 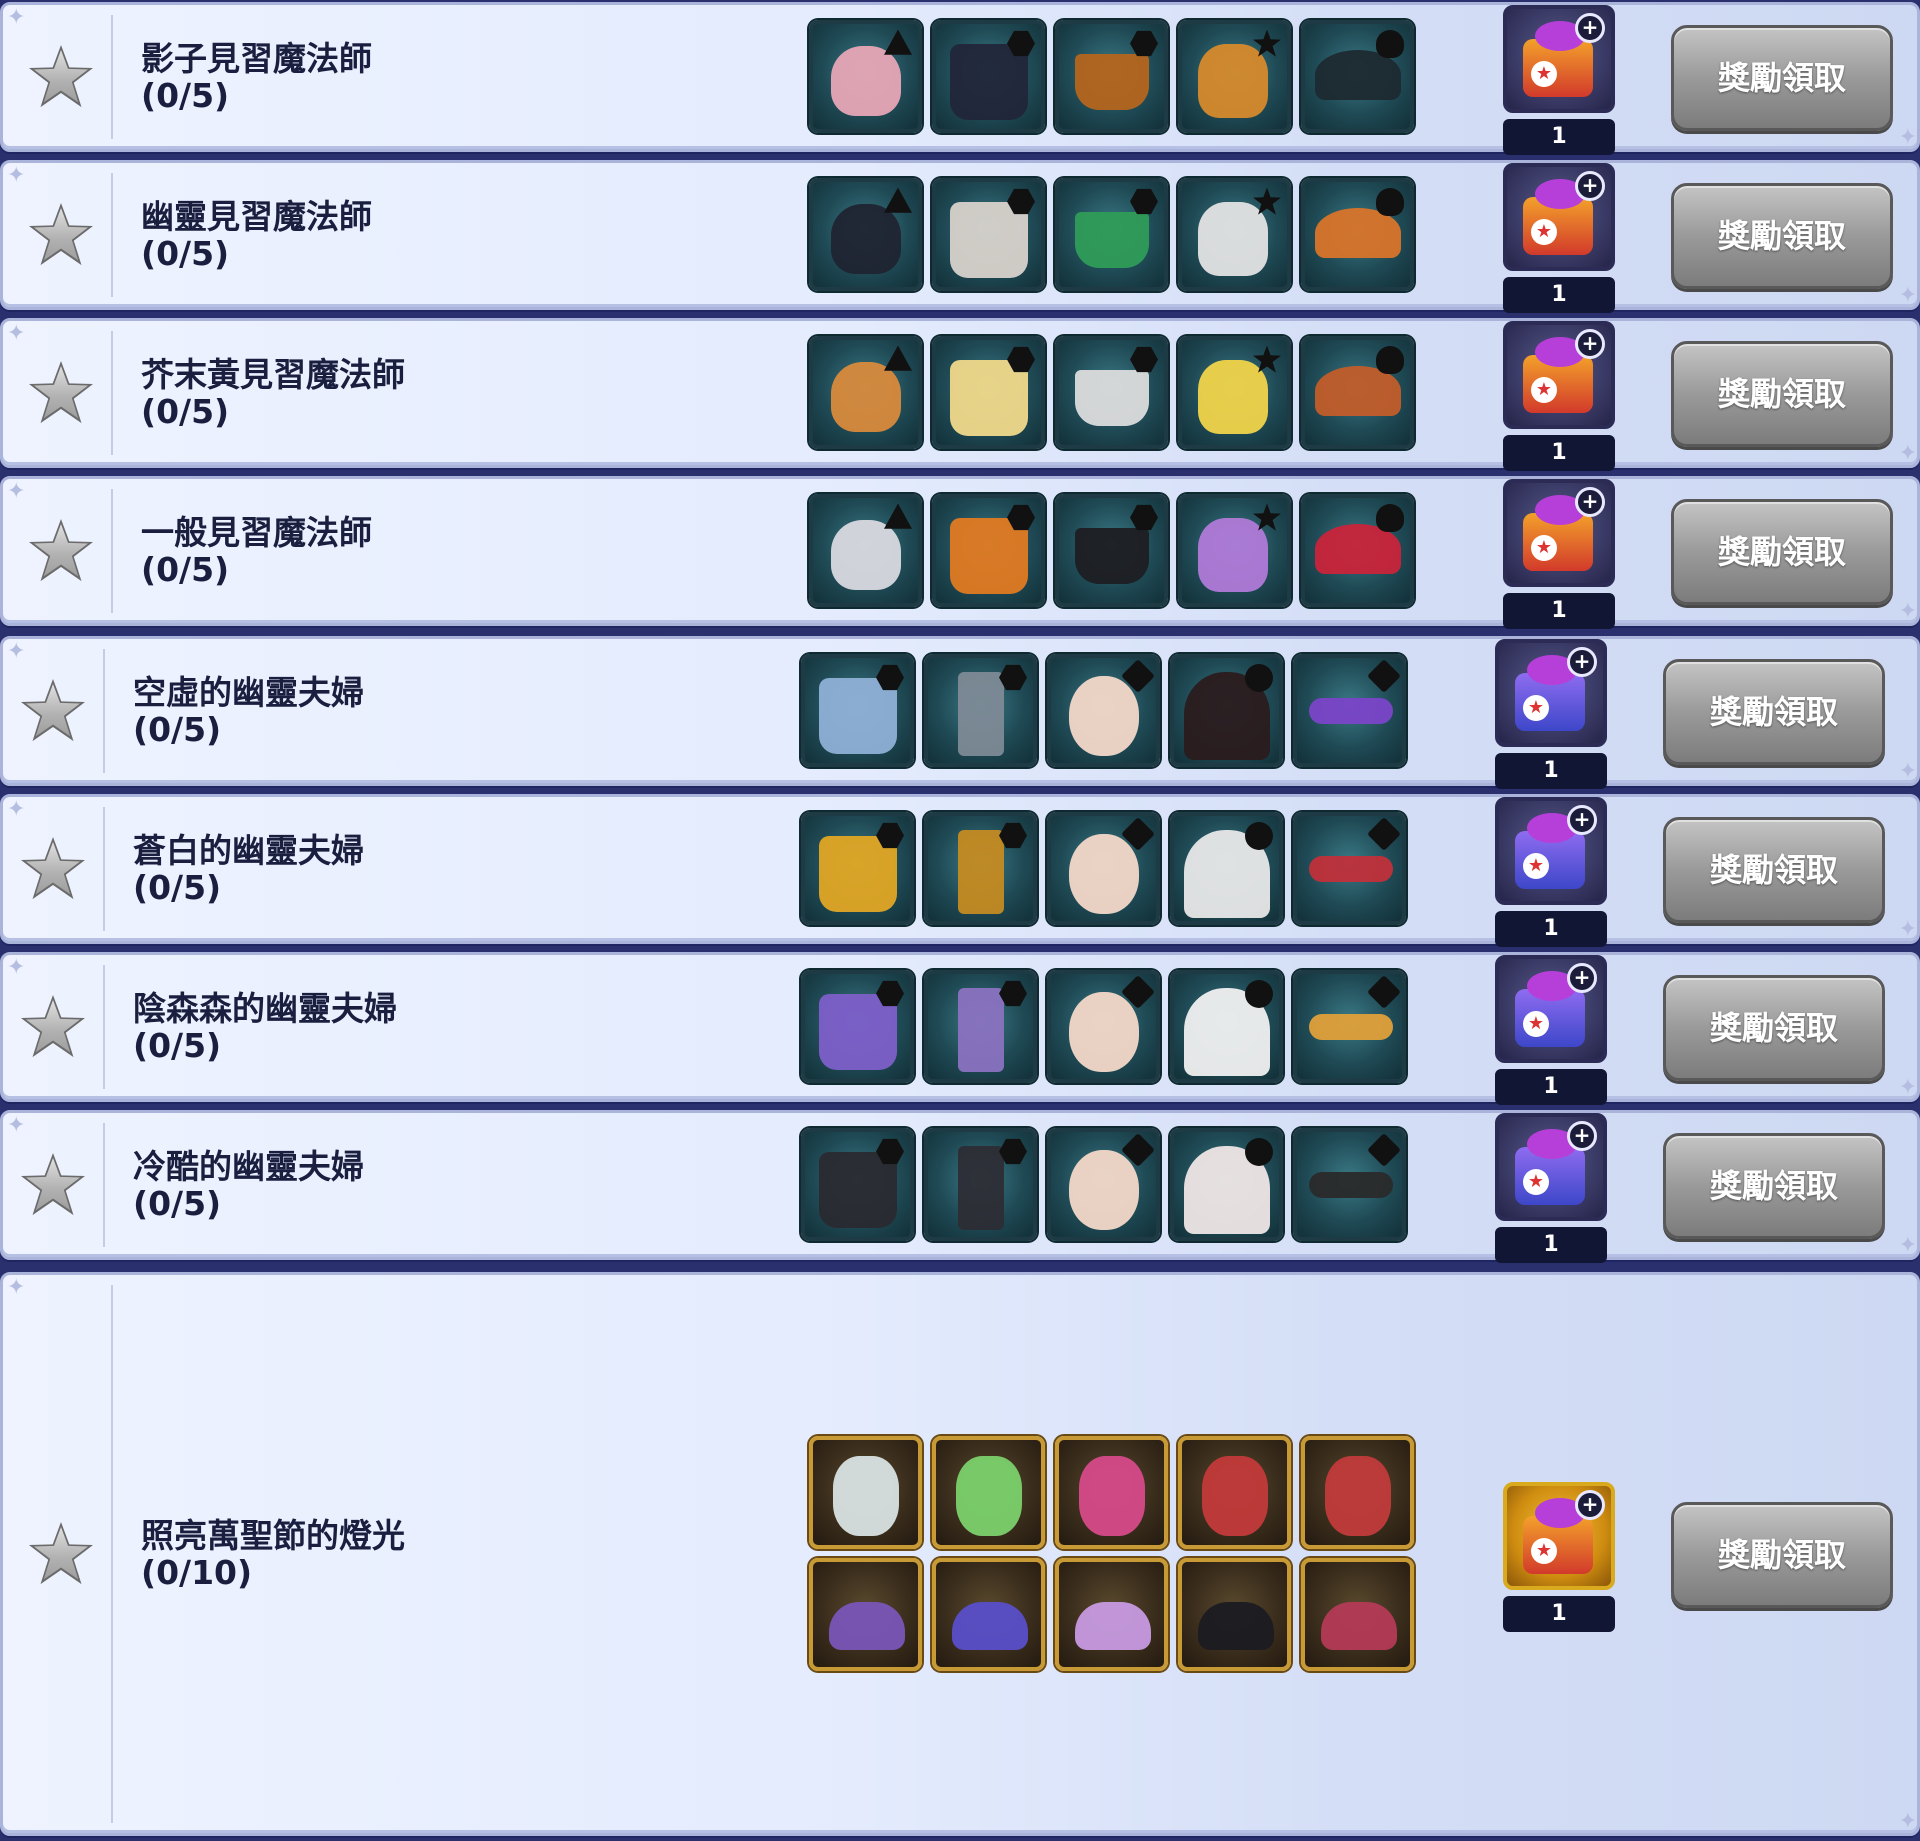 What do you see at coordinates (104, 869) in the screenshot?
I see `divider` at bounding box center [104, 869].